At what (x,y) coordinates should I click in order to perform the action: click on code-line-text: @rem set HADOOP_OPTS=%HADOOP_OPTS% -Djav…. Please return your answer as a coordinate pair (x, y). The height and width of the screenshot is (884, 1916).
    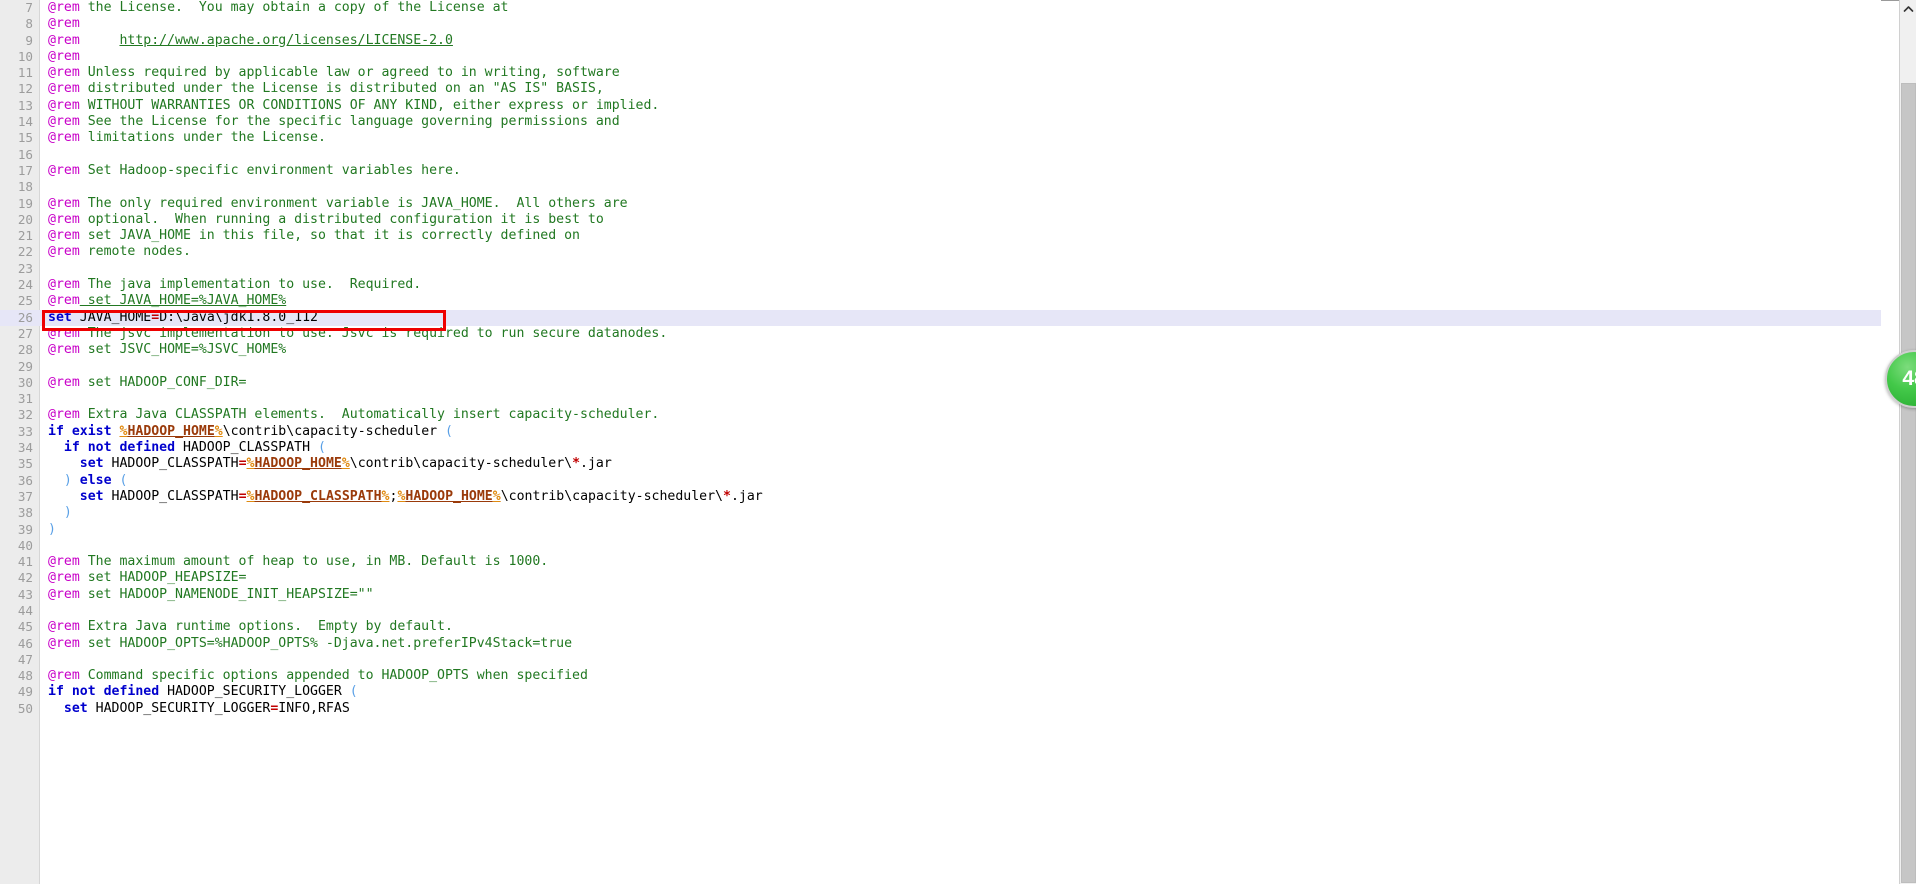
    Looking at the image, I should click on (306, 644).